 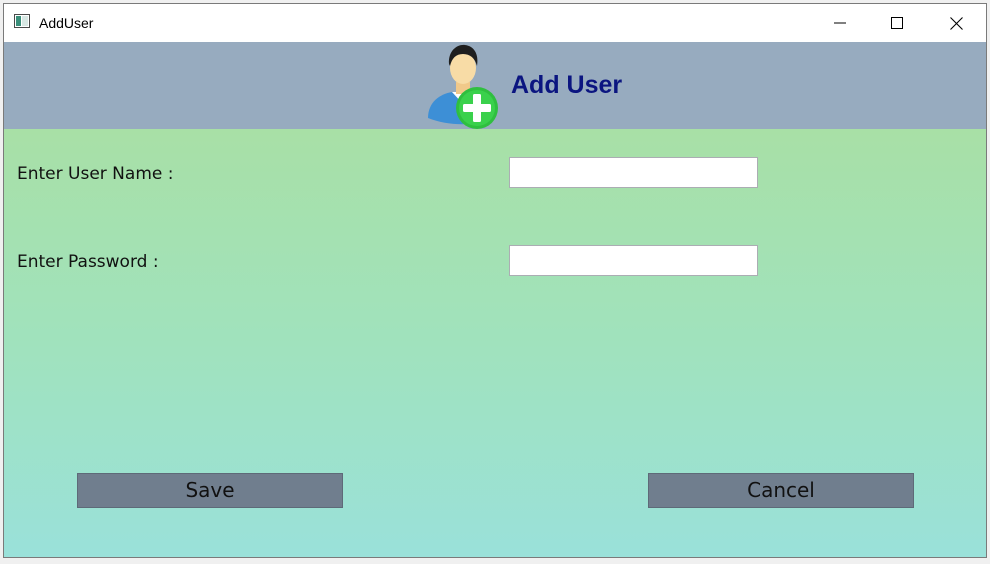 I want to click on title-bar: AddUser, so click(x=495, y=23).